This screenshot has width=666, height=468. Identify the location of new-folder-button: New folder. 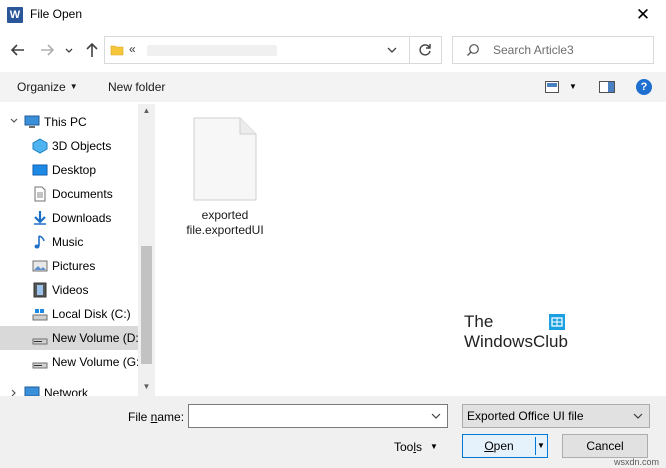
(136, 87).